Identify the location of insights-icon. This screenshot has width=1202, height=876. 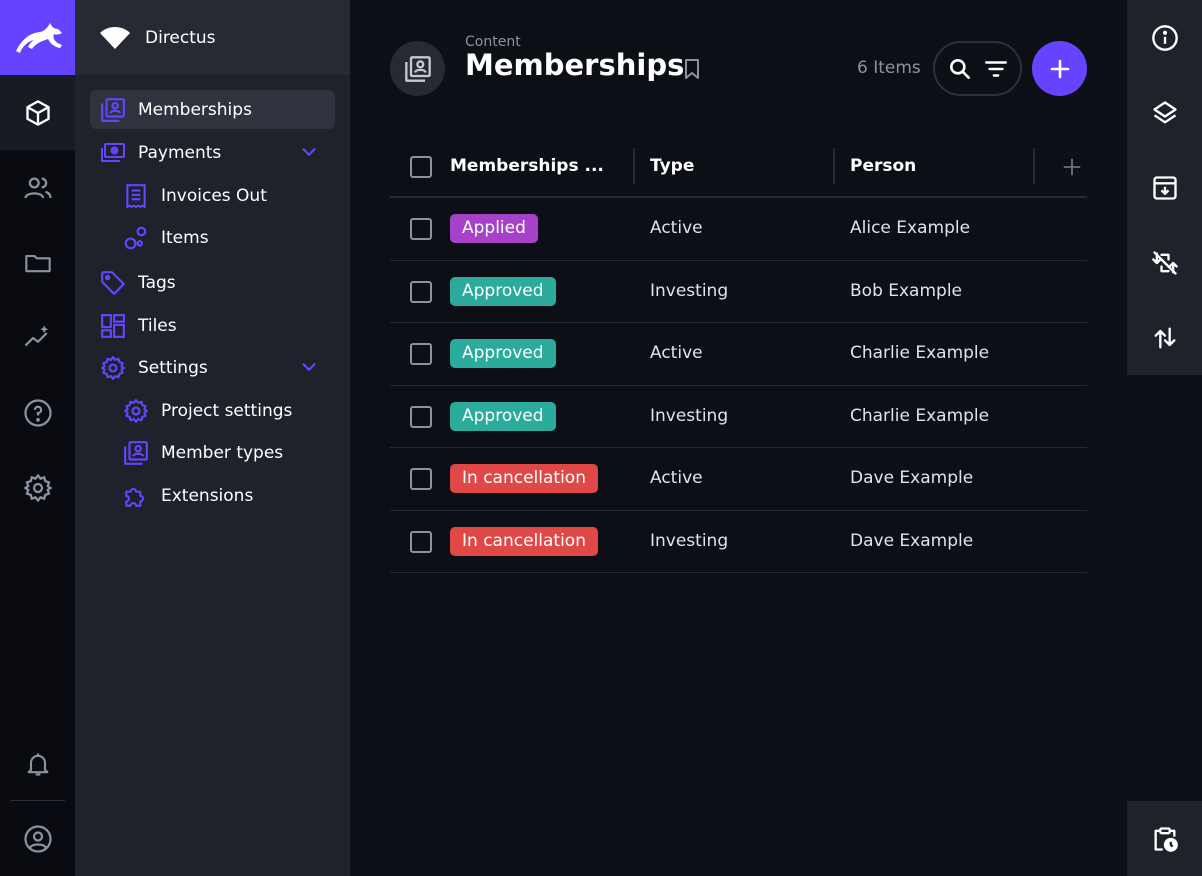
(36, 335).